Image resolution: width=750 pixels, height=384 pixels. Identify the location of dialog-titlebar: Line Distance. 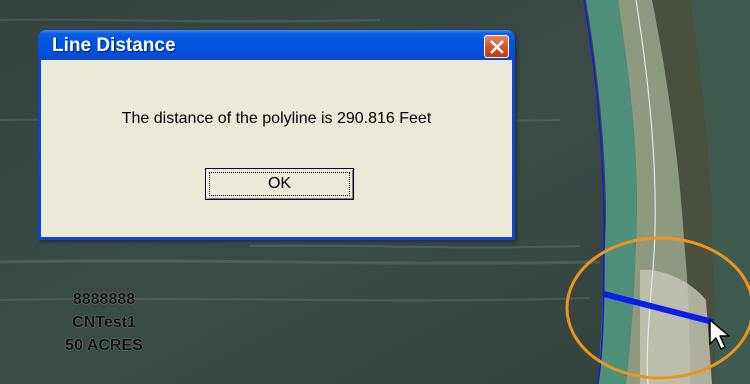
(276, 45).